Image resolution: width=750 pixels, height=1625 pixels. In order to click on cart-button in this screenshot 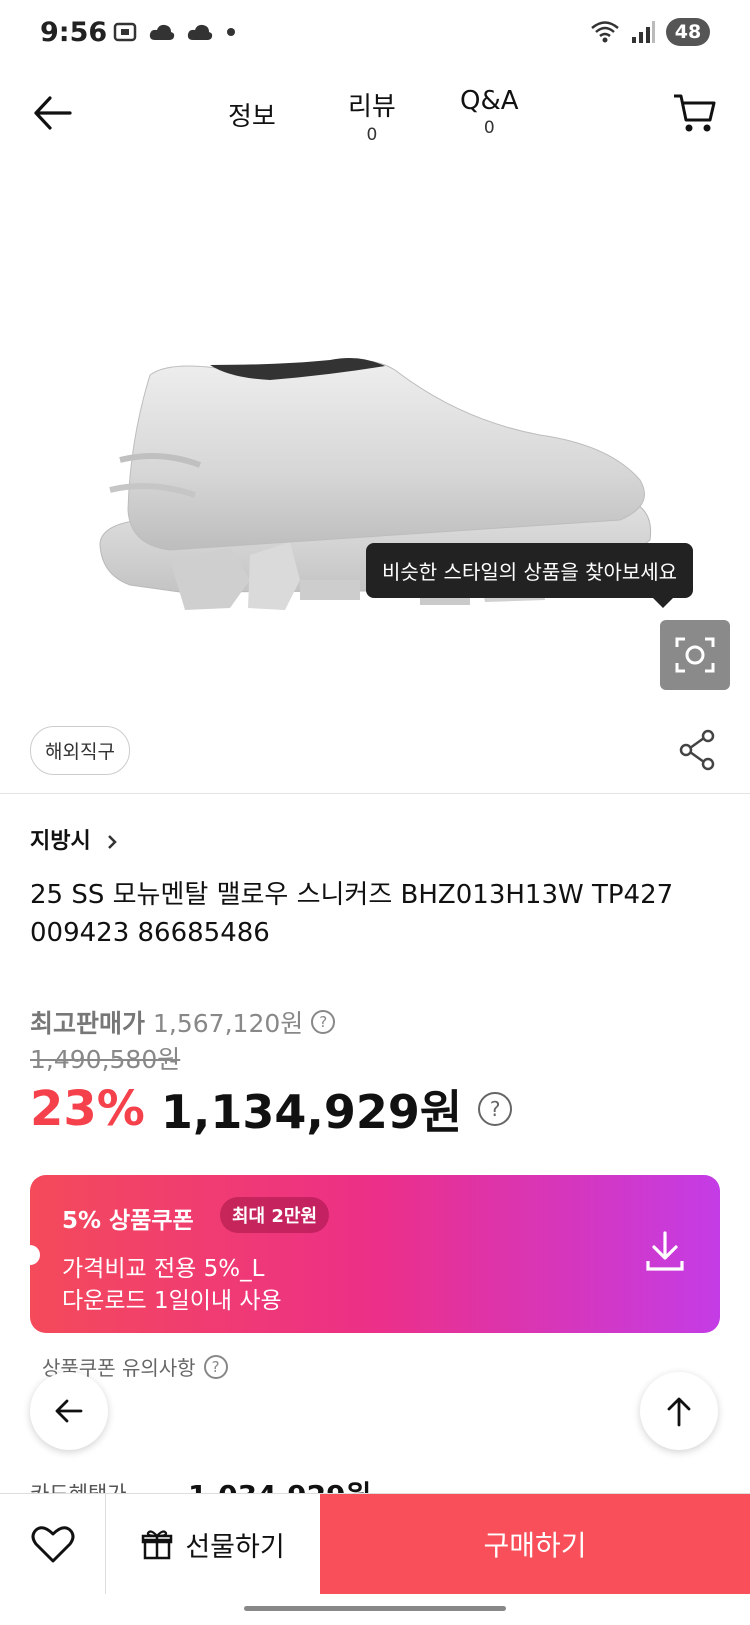, I will do `click(695, 113)`.